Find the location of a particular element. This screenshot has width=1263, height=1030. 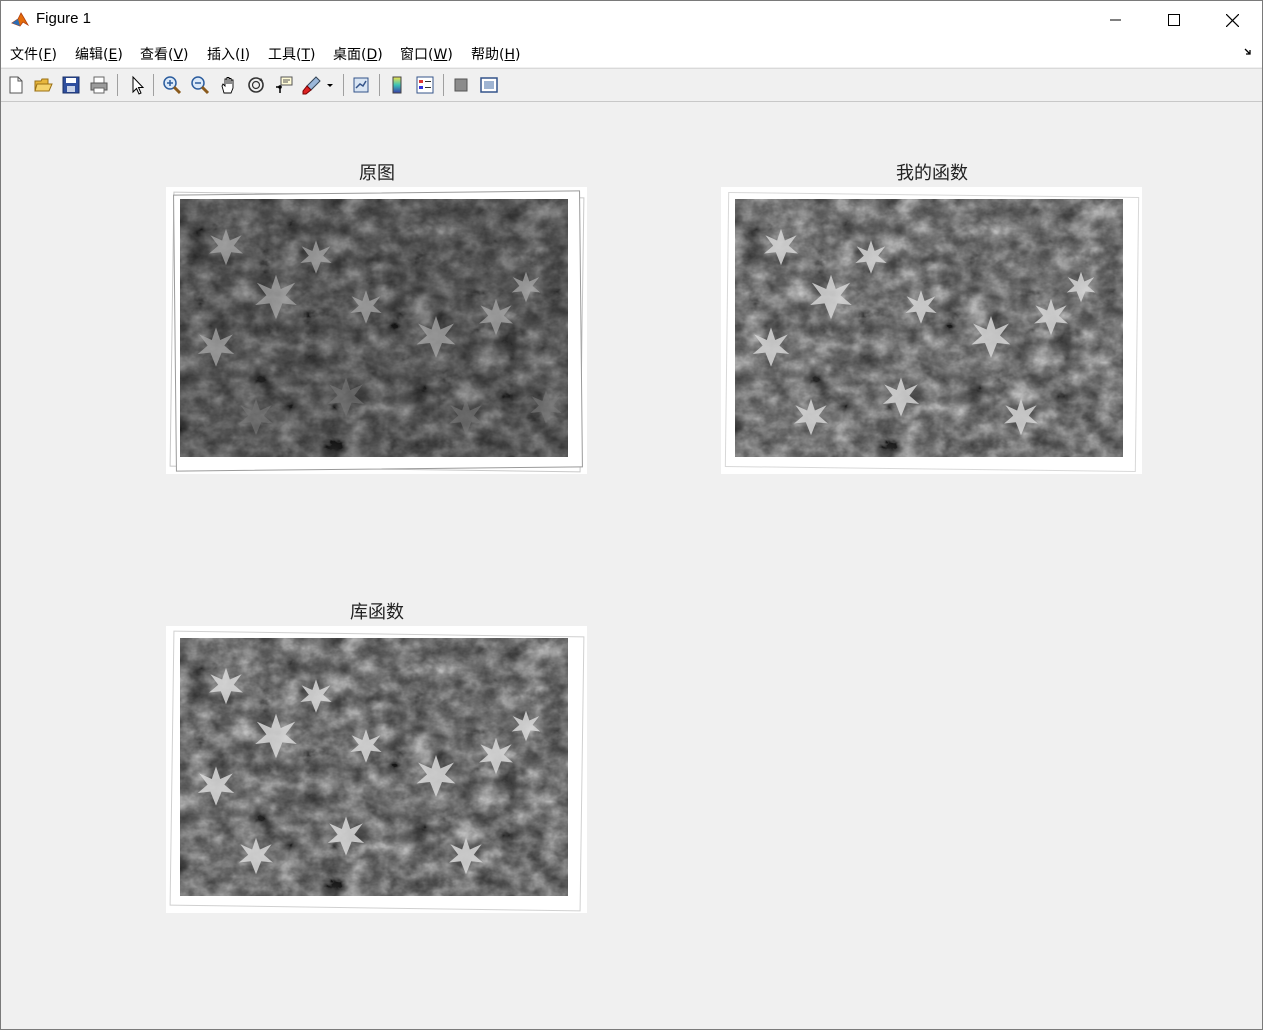

legend-button is located at coordinates (425, 85).